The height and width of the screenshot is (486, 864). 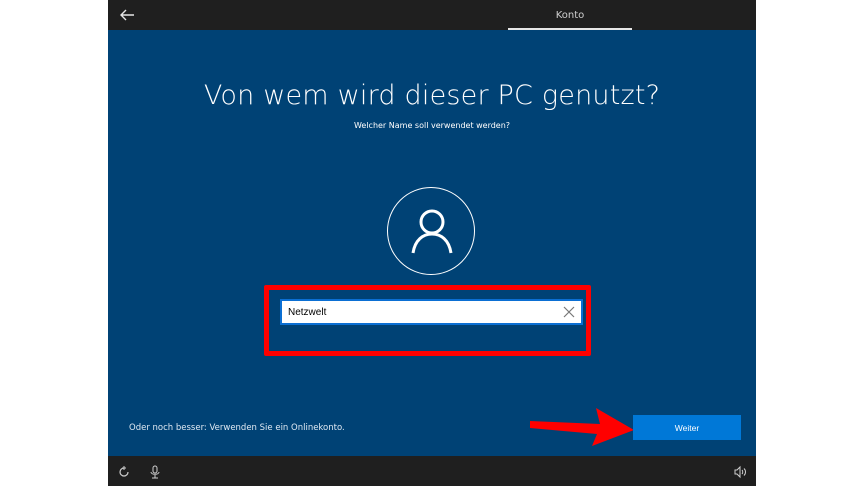 I want to click on microphone-icon, so click(x=155, y=471).